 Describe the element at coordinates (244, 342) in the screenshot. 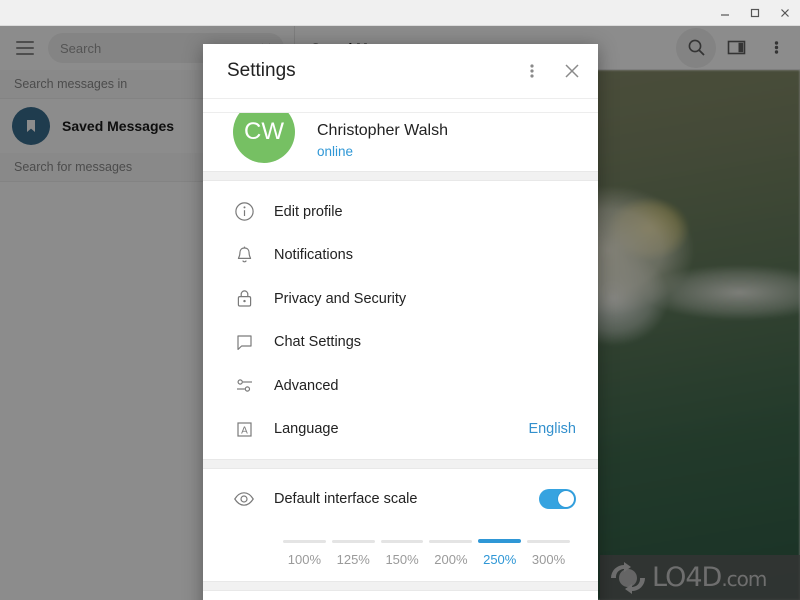

I see `chat-bubble-icon` at that location.